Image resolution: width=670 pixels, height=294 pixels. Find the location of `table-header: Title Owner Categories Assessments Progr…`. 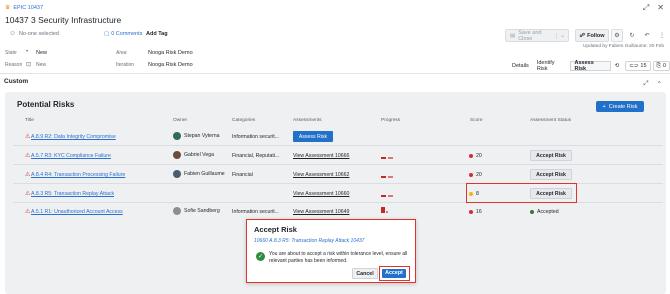

table-header: Title Owner Categories Assessments Progr… is located at coordinates (335, 121).